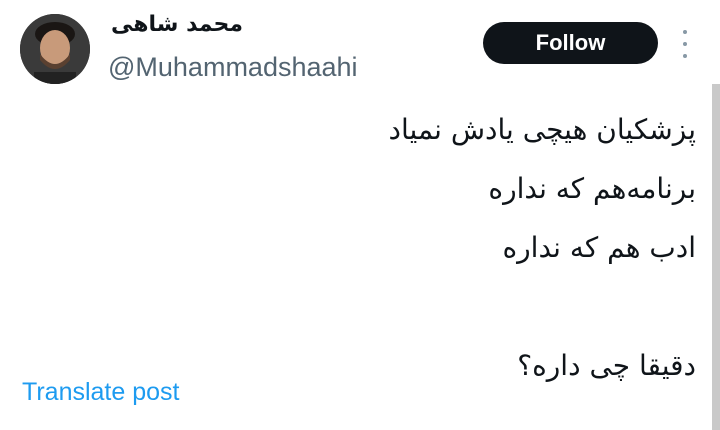 Image resolution: width=720 pixels, height=430 pixels. Describe the element at coordinates (396, 306) in the screenshot. I see `tweet-line` at that location.